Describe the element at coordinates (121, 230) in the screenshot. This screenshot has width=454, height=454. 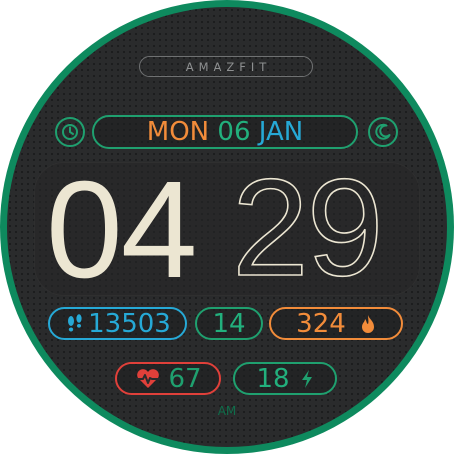
I see `hour-display: 04` at that location.